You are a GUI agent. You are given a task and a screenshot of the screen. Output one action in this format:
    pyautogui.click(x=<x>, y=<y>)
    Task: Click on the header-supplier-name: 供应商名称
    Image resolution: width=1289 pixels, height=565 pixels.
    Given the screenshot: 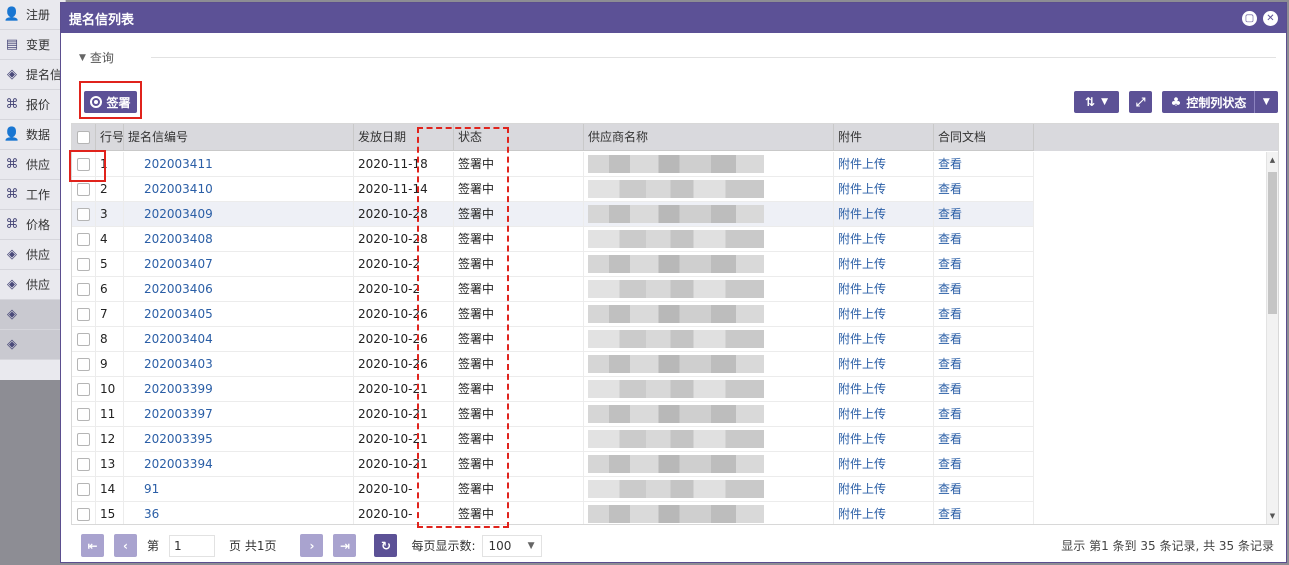 What is the action you would take?
    pyautogui.click(x=709, y=137)
    